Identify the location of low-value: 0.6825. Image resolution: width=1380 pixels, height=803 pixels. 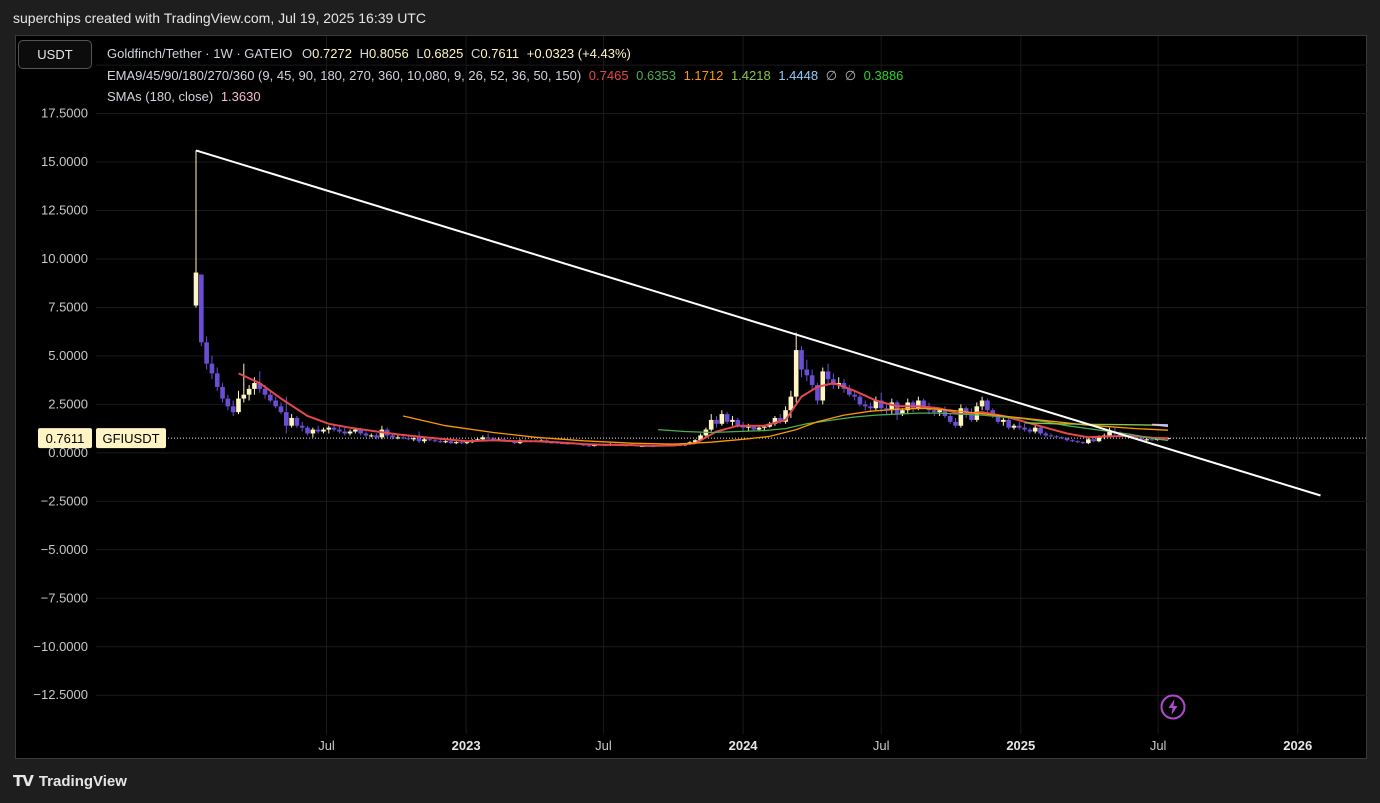
(443, 53).